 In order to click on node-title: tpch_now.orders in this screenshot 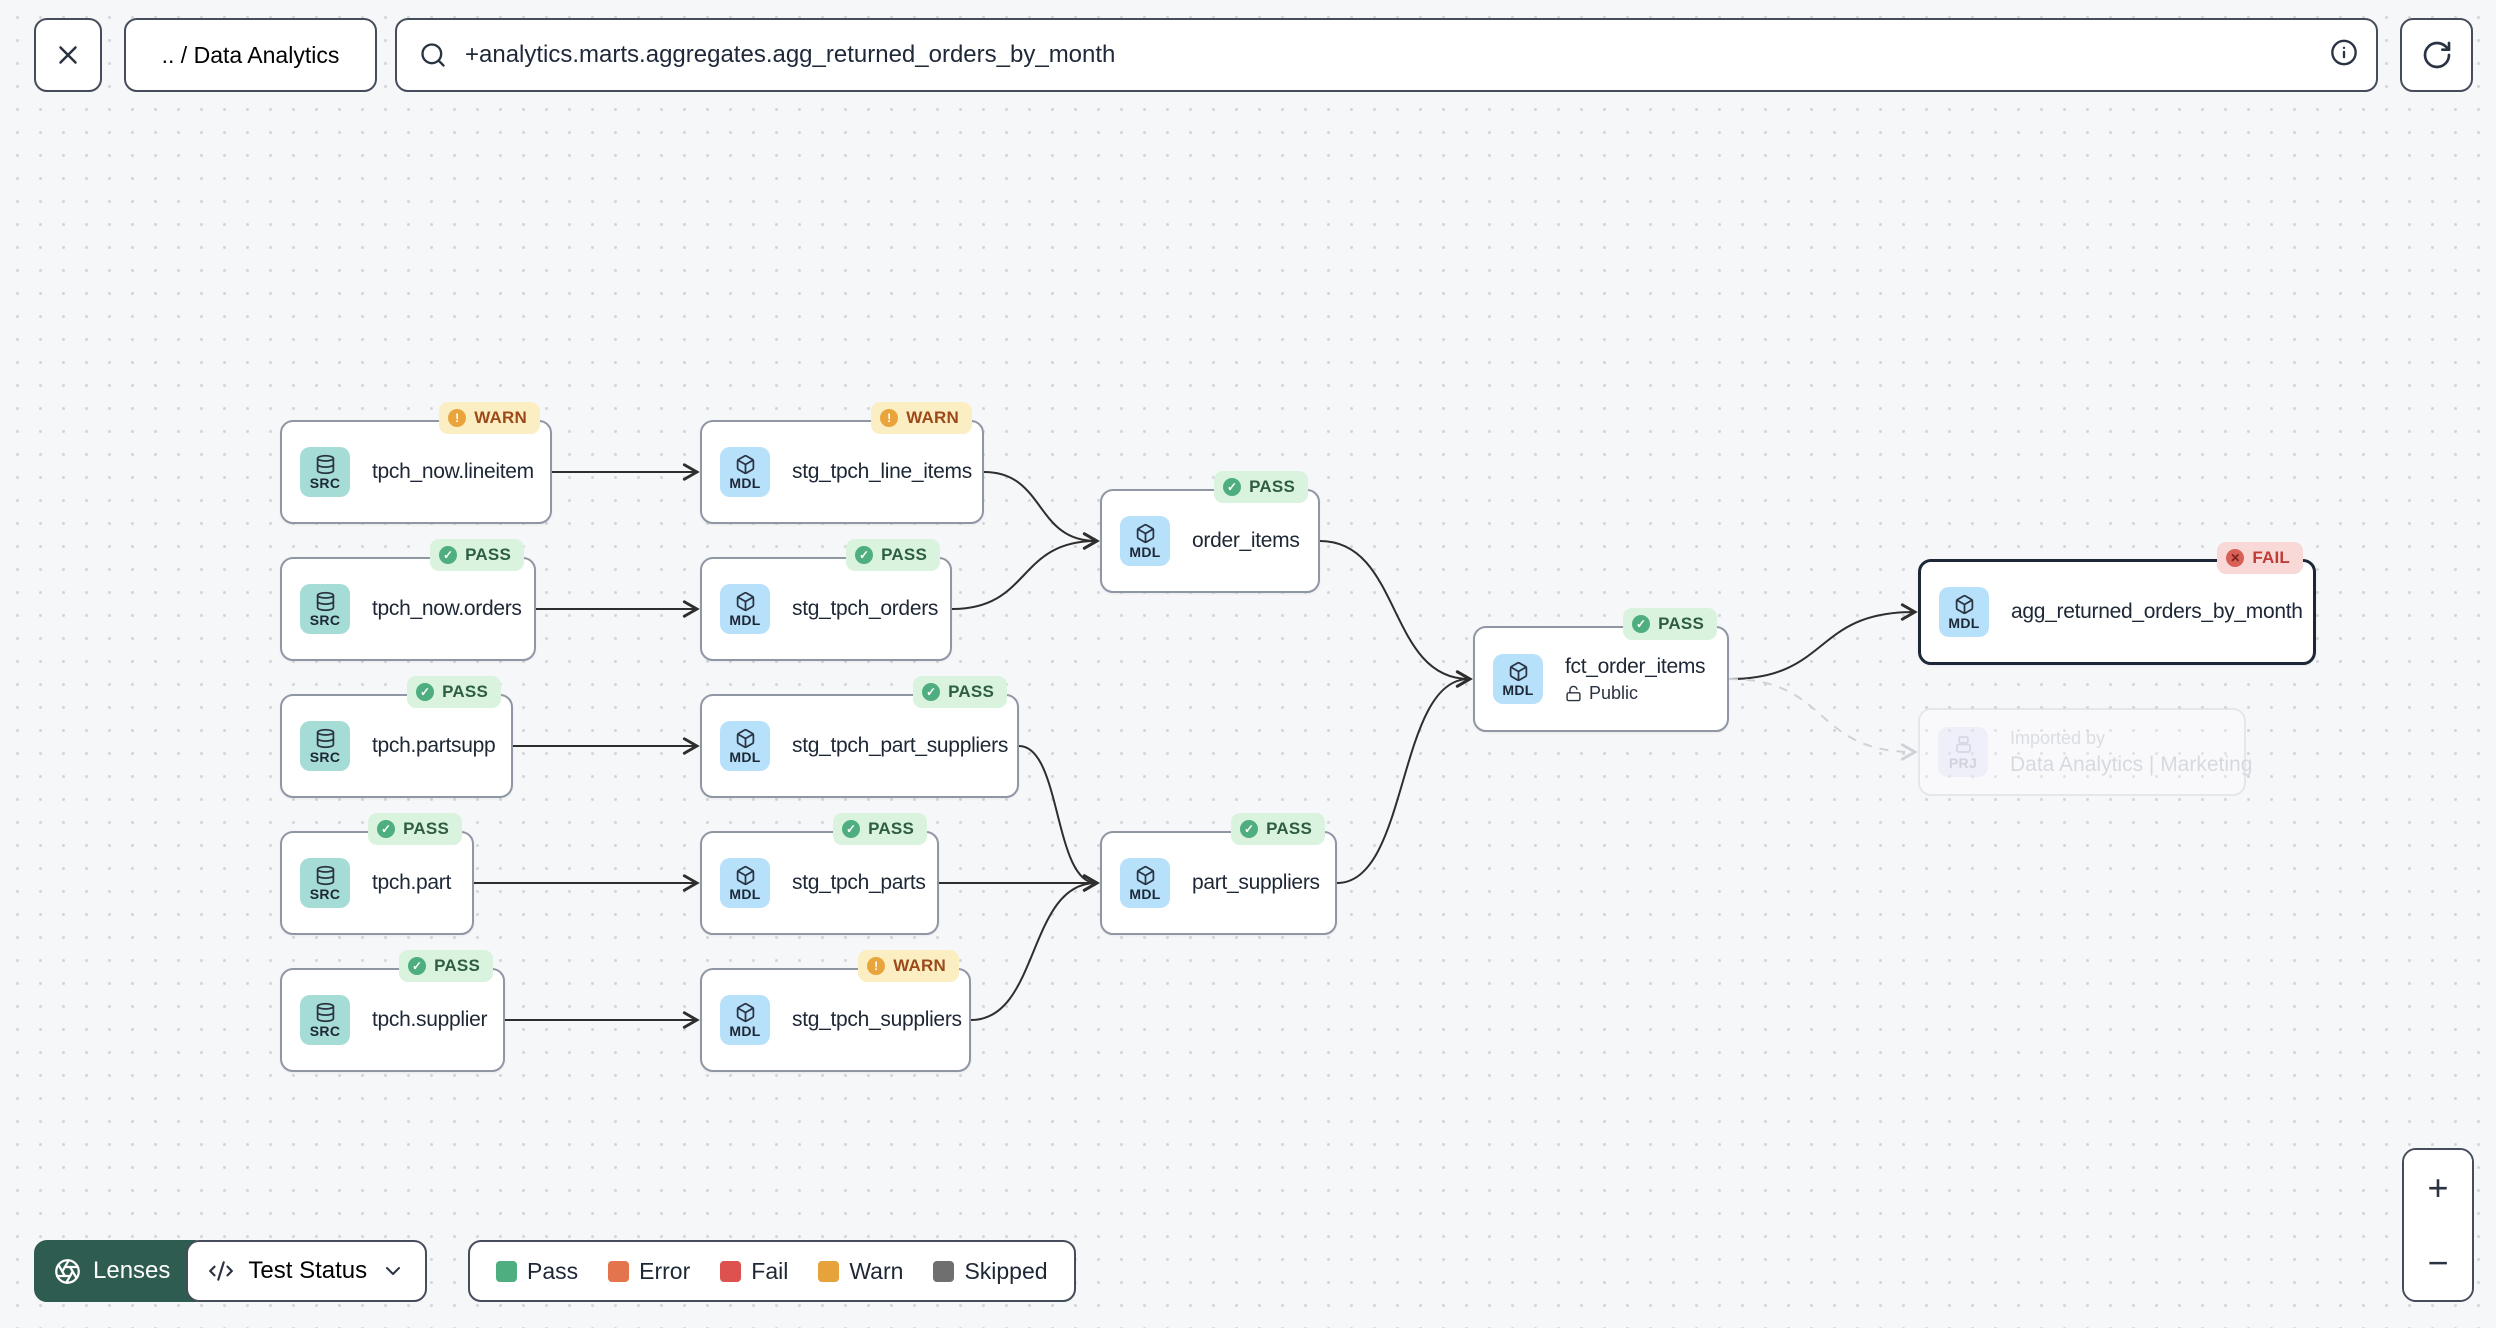, I will do `click(447, 608)`.